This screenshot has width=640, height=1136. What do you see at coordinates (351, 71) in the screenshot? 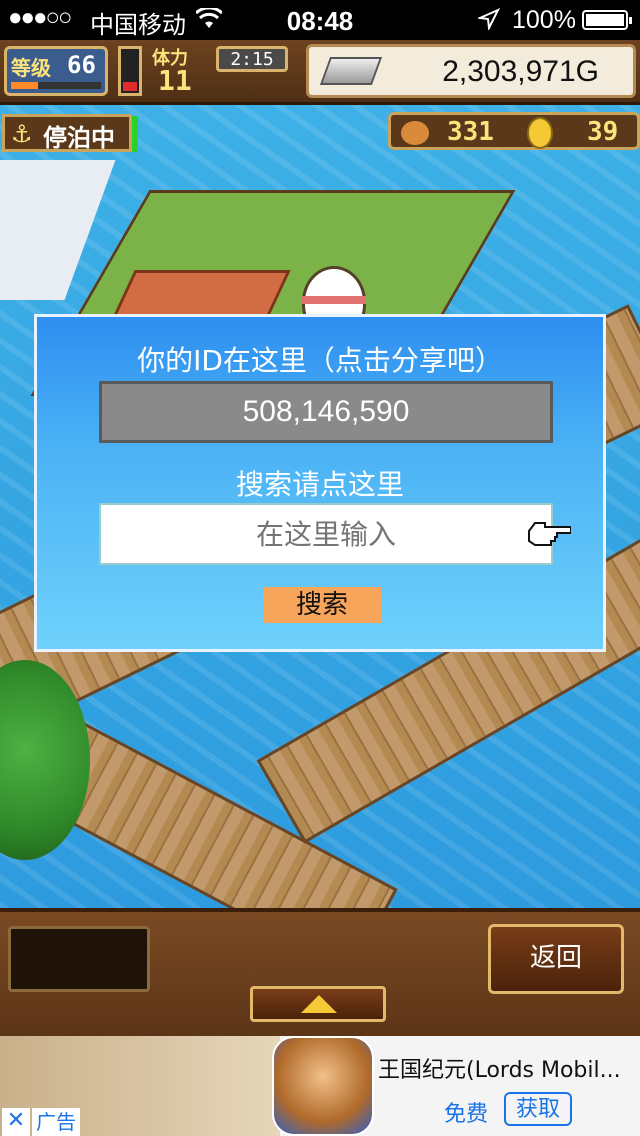
I see `silver-bar-icon` at bounding box center [351, 71].